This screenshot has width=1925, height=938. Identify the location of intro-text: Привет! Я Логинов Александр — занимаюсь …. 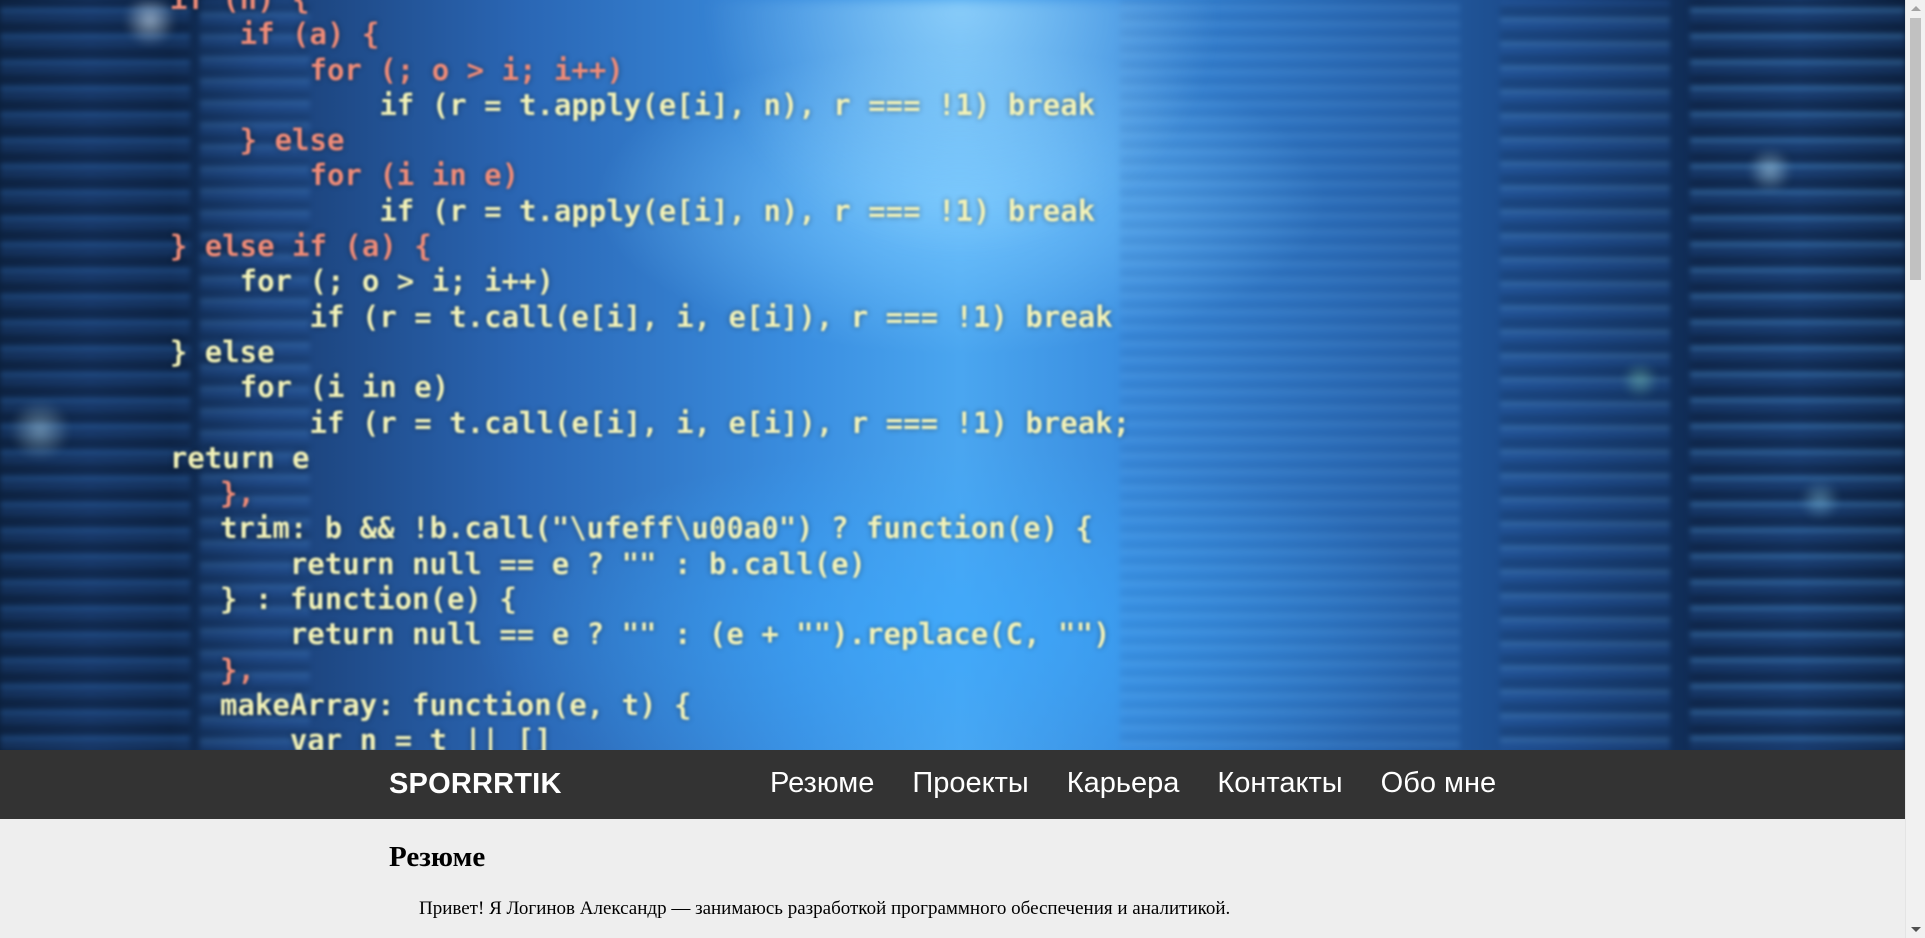
(825, 908).